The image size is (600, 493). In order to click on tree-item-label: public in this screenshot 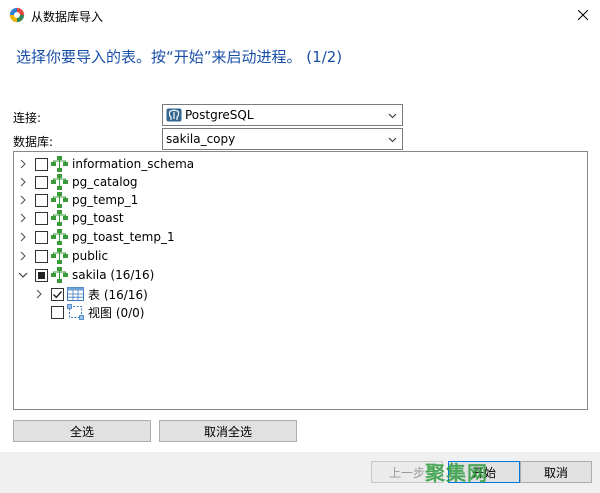, I will do `click(90, 256)`.